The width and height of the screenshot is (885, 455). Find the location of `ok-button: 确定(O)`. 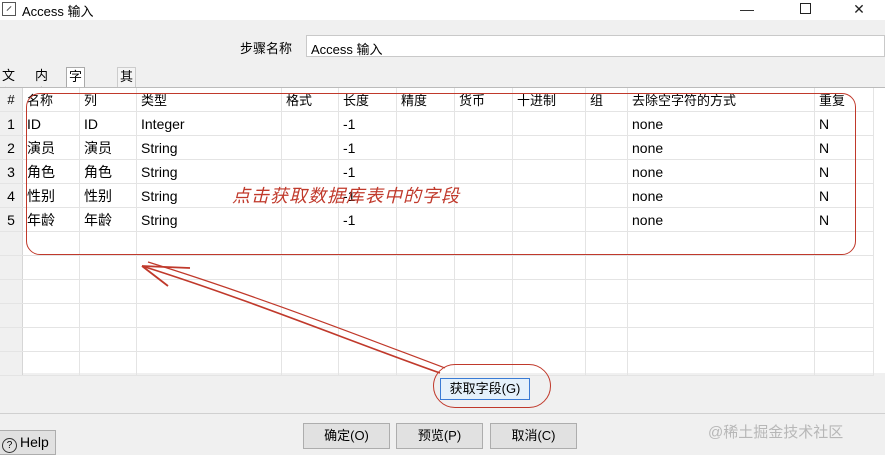

ok-button: 确定(O) is located at coordinates (346, 436).